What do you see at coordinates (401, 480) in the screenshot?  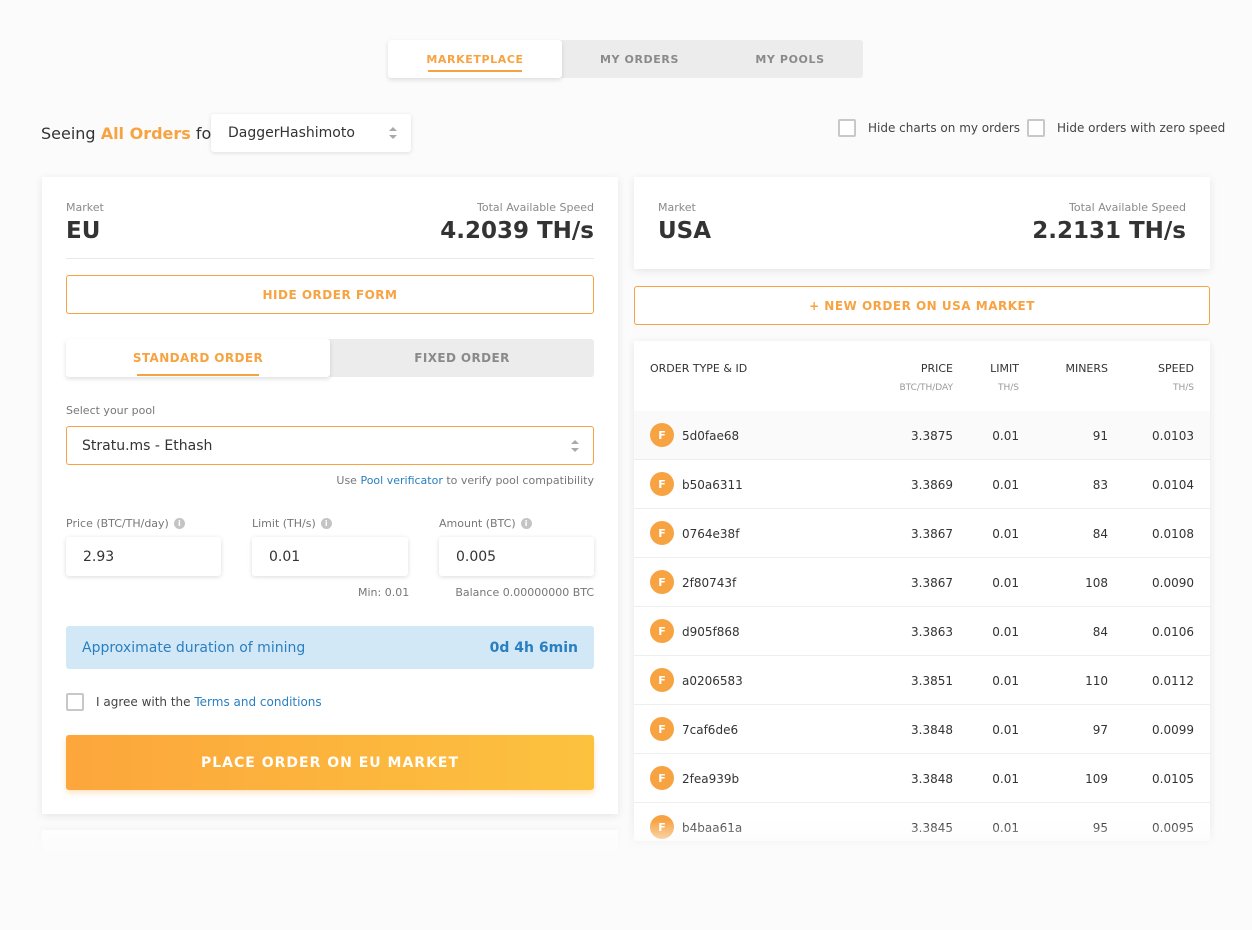 I see `pool-verificator-link: Pool verificator` at bounding box center [401, 480].